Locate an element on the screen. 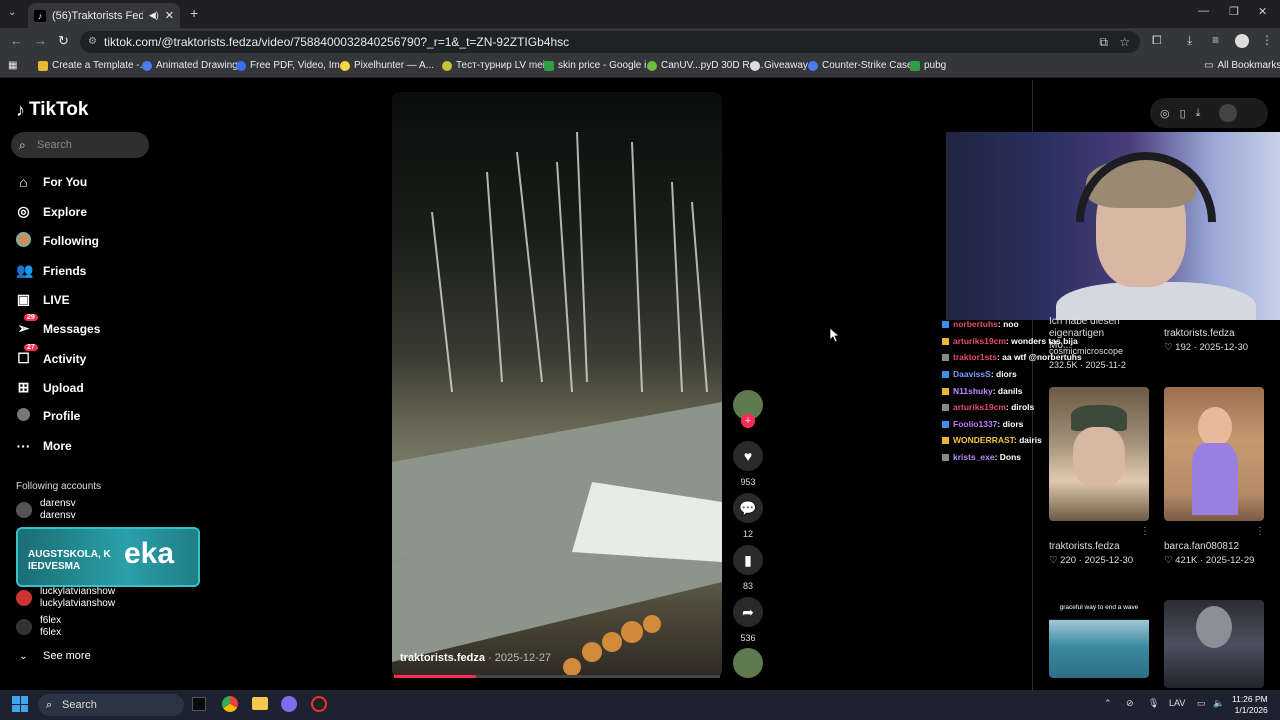 The height and width of the screenshot is (720, 1280). nav-explore: ◎ Explore is located at coordinates (51, 211).